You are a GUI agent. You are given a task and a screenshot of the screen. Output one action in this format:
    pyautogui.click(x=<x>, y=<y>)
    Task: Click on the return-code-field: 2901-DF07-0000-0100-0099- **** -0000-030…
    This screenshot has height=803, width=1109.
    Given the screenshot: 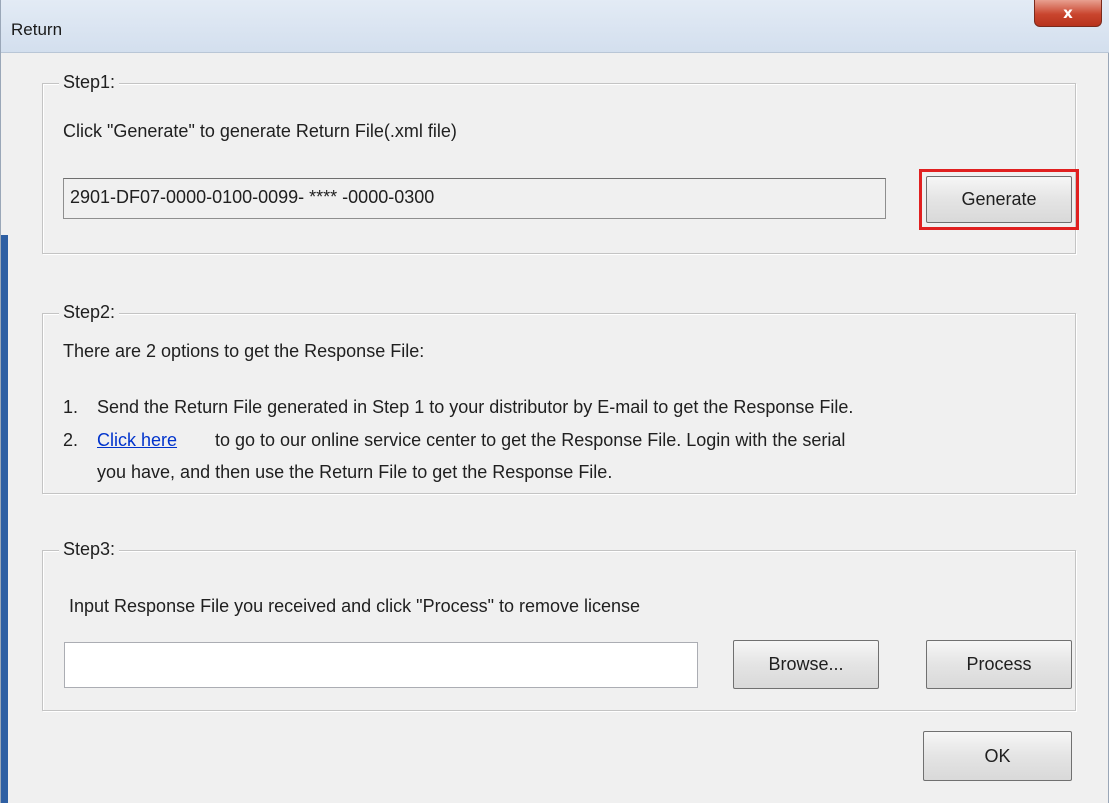 What is the action you would take?
    pyautogui.click(x=474, y=198)
    